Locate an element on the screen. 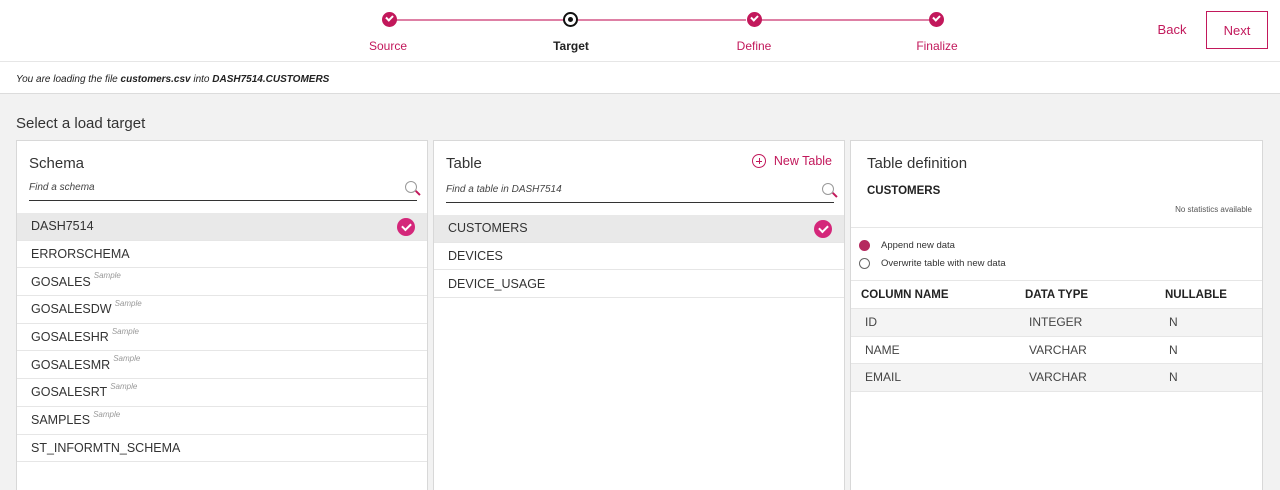  overwrite-option: Overwrite table with new data is located at coordinates (932, 263).